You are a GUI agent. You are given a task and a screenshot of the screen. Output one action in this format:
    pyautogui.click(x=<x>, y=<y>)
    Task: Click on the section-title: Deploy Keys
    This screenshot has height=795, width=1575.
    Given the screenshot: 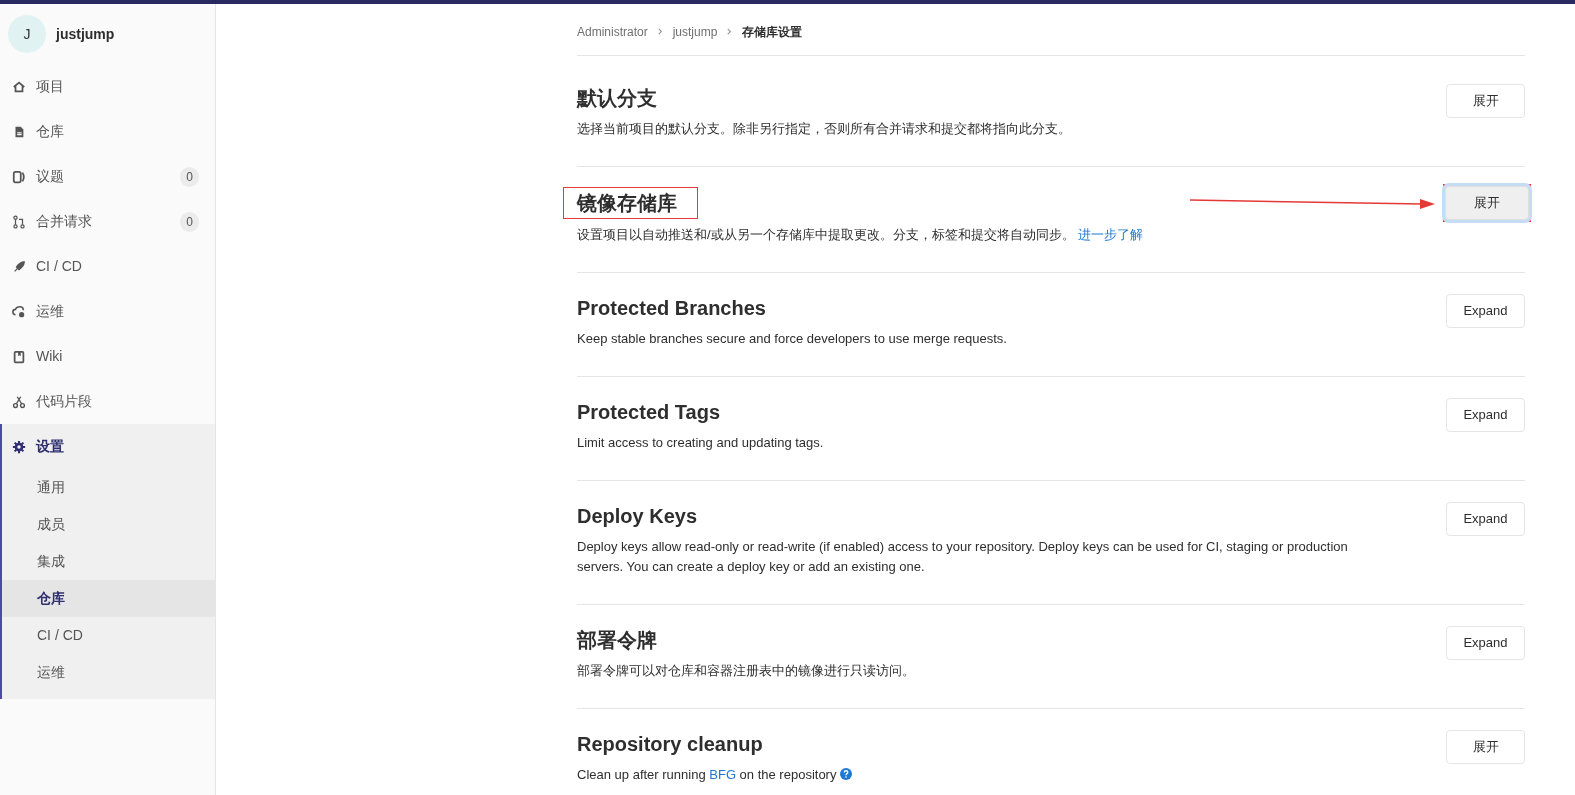 What is the action you would take?
    pyautogui.click(x=637, y=516)
    